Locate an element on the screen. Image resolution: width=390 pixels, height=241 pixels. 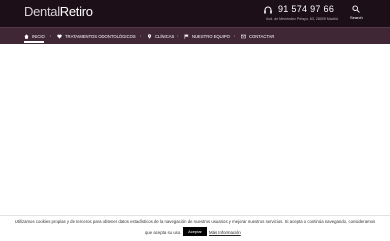
site-logo: DentalRetiro is located at coordinates (58, 11).